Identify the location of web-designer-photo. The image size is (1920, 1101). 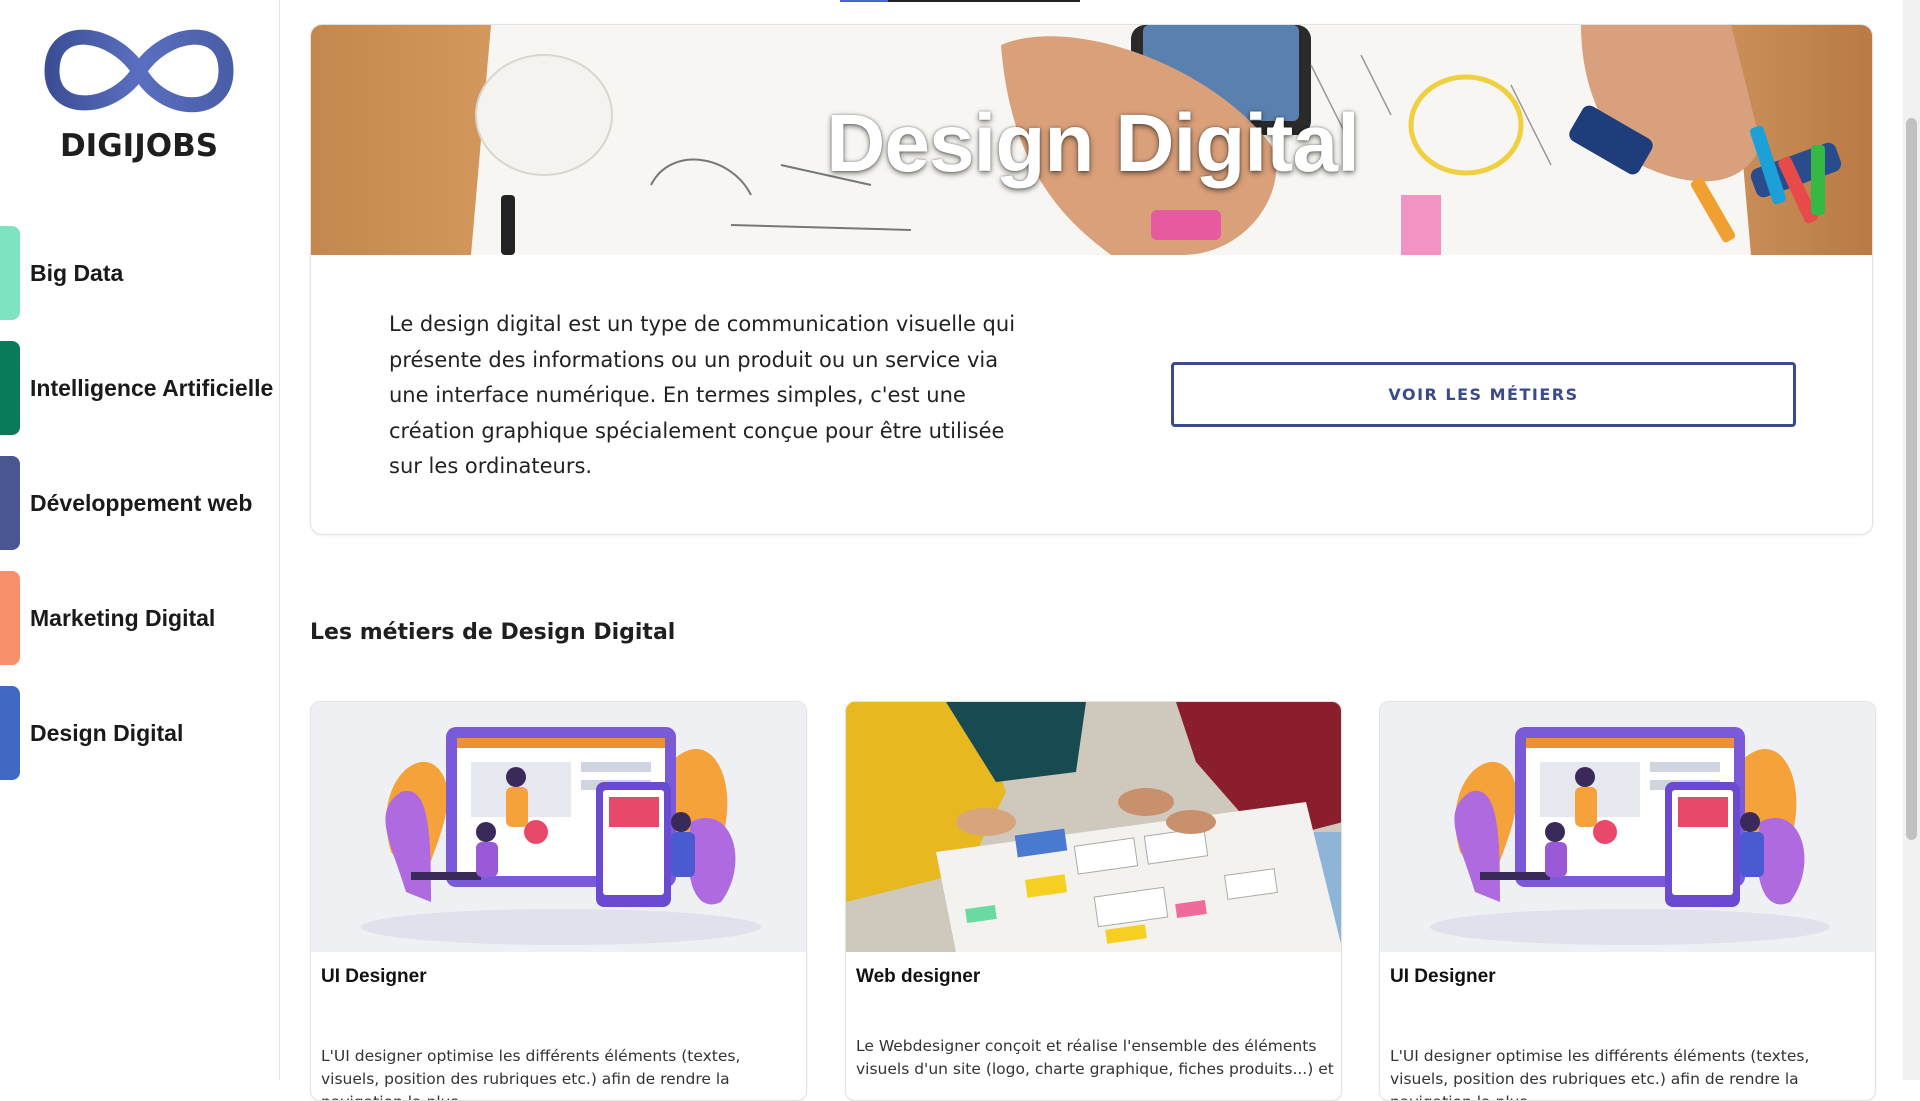
(1093, 827).